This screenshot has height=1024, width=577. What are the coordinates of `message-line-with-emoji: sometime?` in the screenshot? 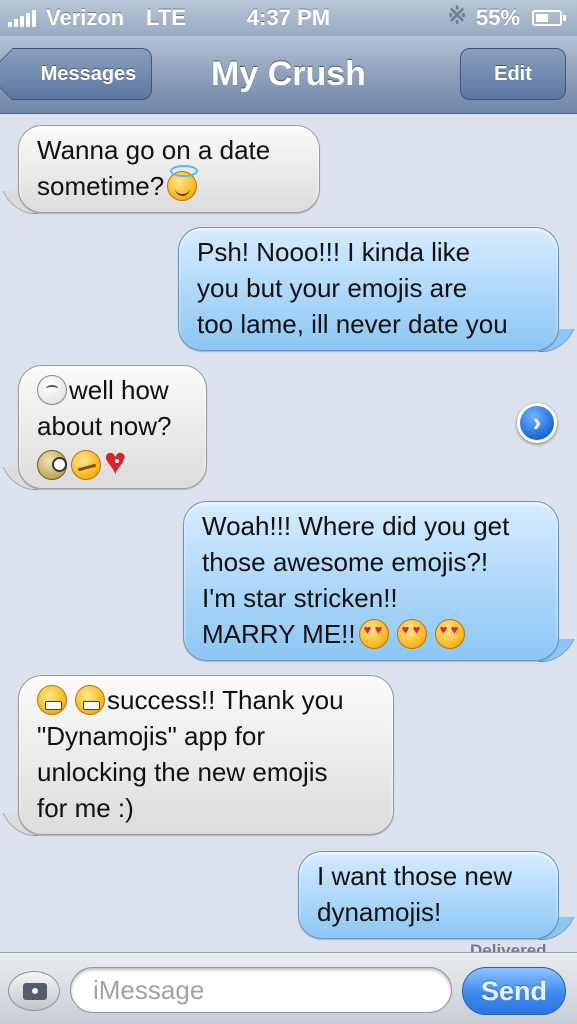 It's located at (169, 184).